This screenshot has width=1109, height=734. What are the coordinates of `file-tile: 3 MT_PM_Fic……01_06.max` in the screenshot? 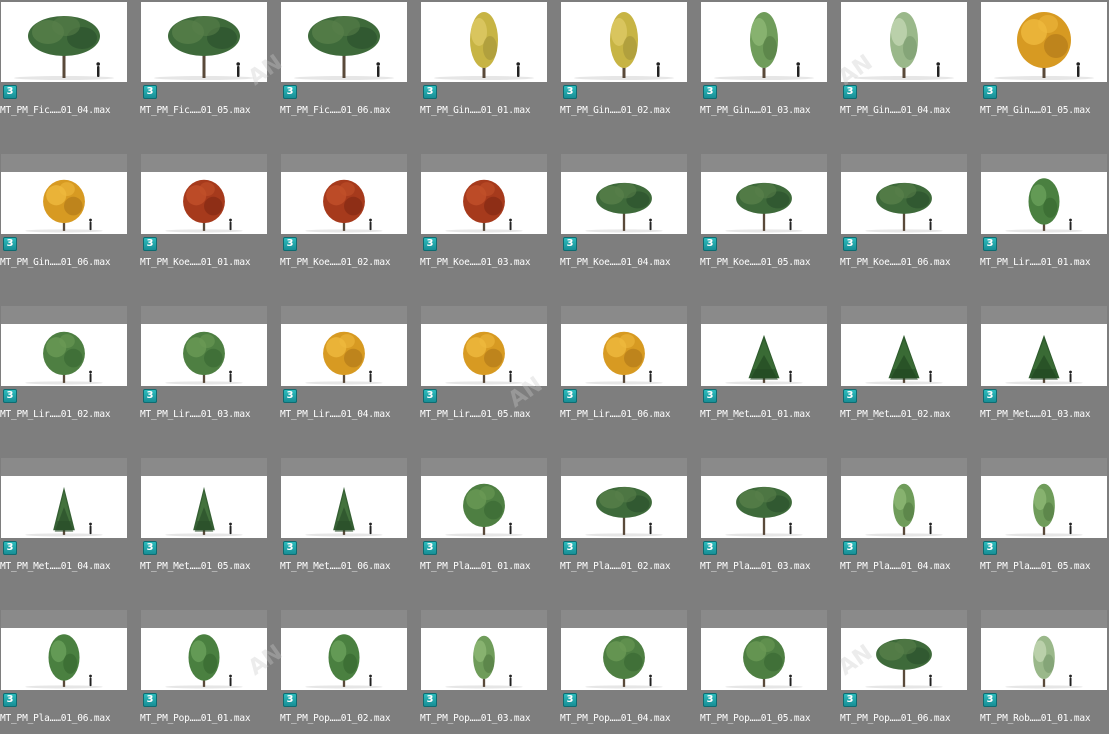 It's located at (343, 67).